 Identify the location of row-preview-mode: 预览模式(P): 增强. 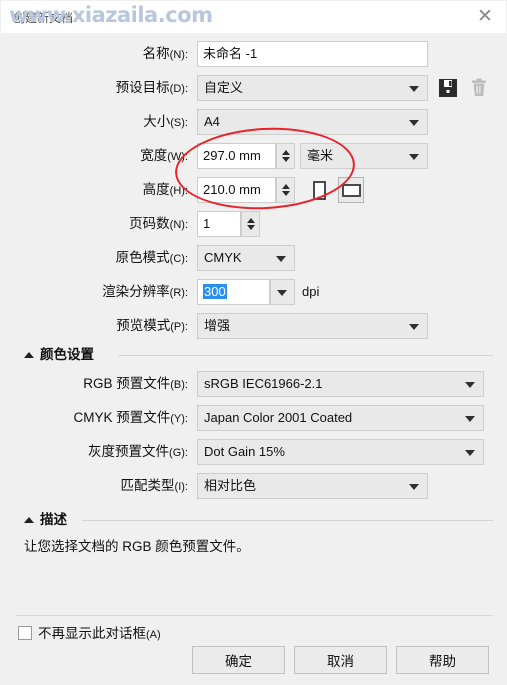
(254, 326).